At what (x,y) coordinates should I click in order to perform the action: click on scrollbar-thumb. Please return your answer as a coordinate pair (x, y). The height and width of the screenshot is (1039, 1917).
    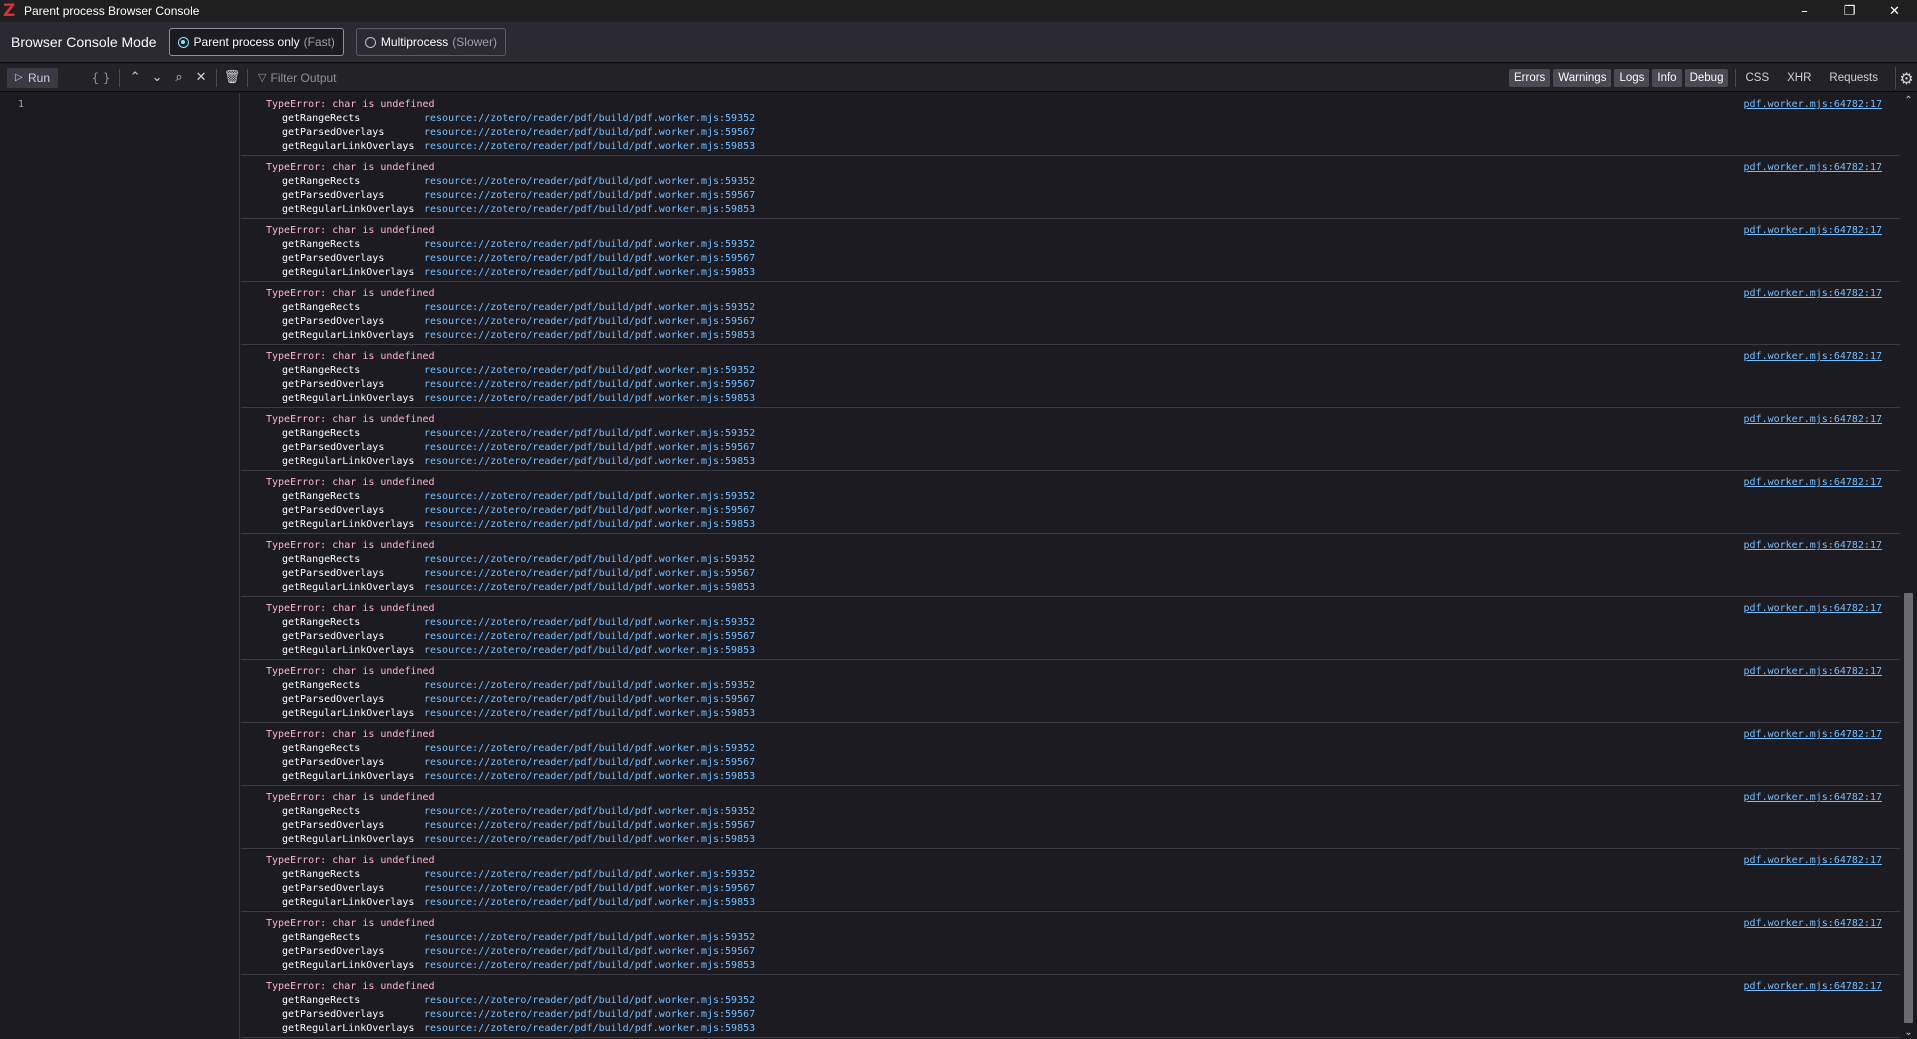
    Looking at the image, I should click on (1908, 808).